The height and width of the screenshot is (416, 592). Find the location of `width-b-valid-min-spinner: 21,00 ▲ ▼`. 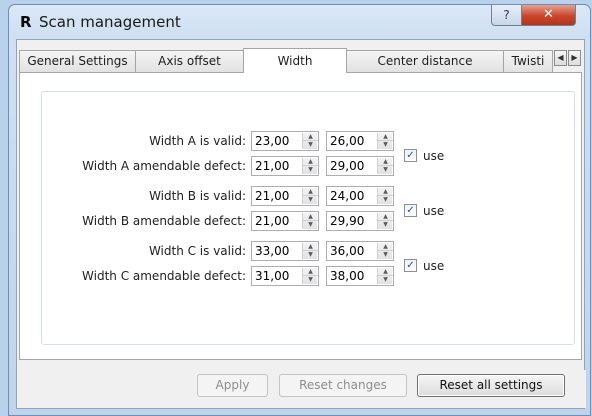

width-b-valid-min-spinner: 21,00 ▲ ▼ is located at coordinates (285, 196).